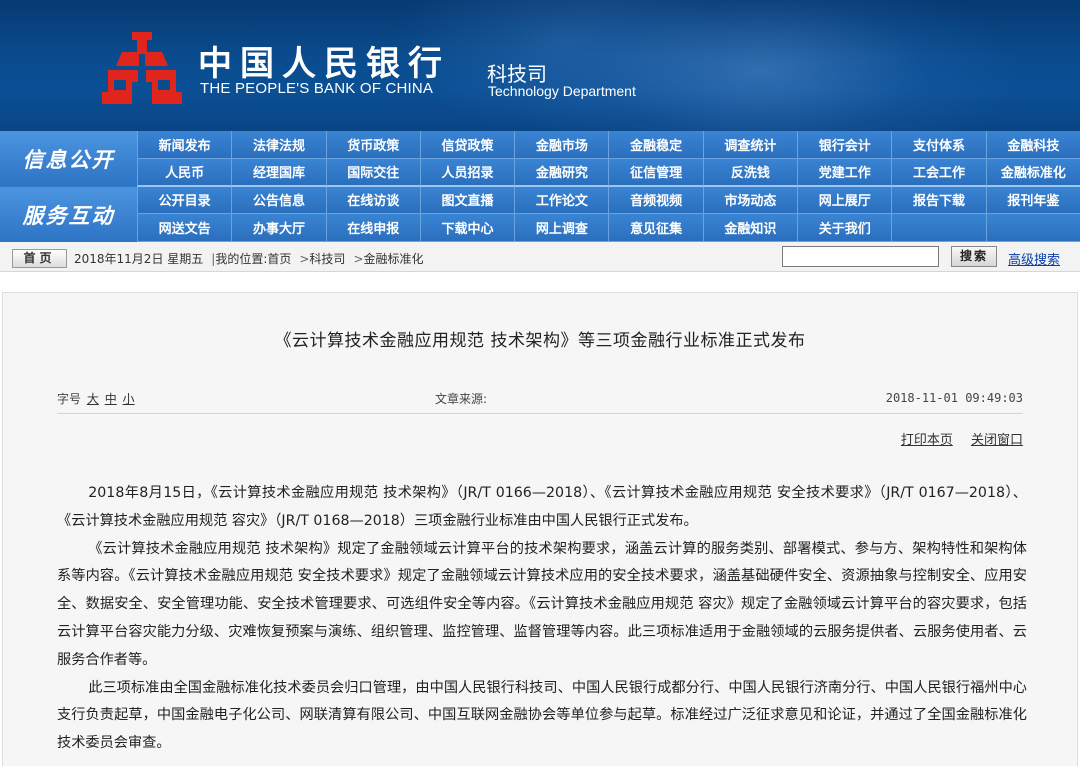 The image size is (1080, 766). I want to click on breadcrumb-current: 金融标准化, so click(394, 259).